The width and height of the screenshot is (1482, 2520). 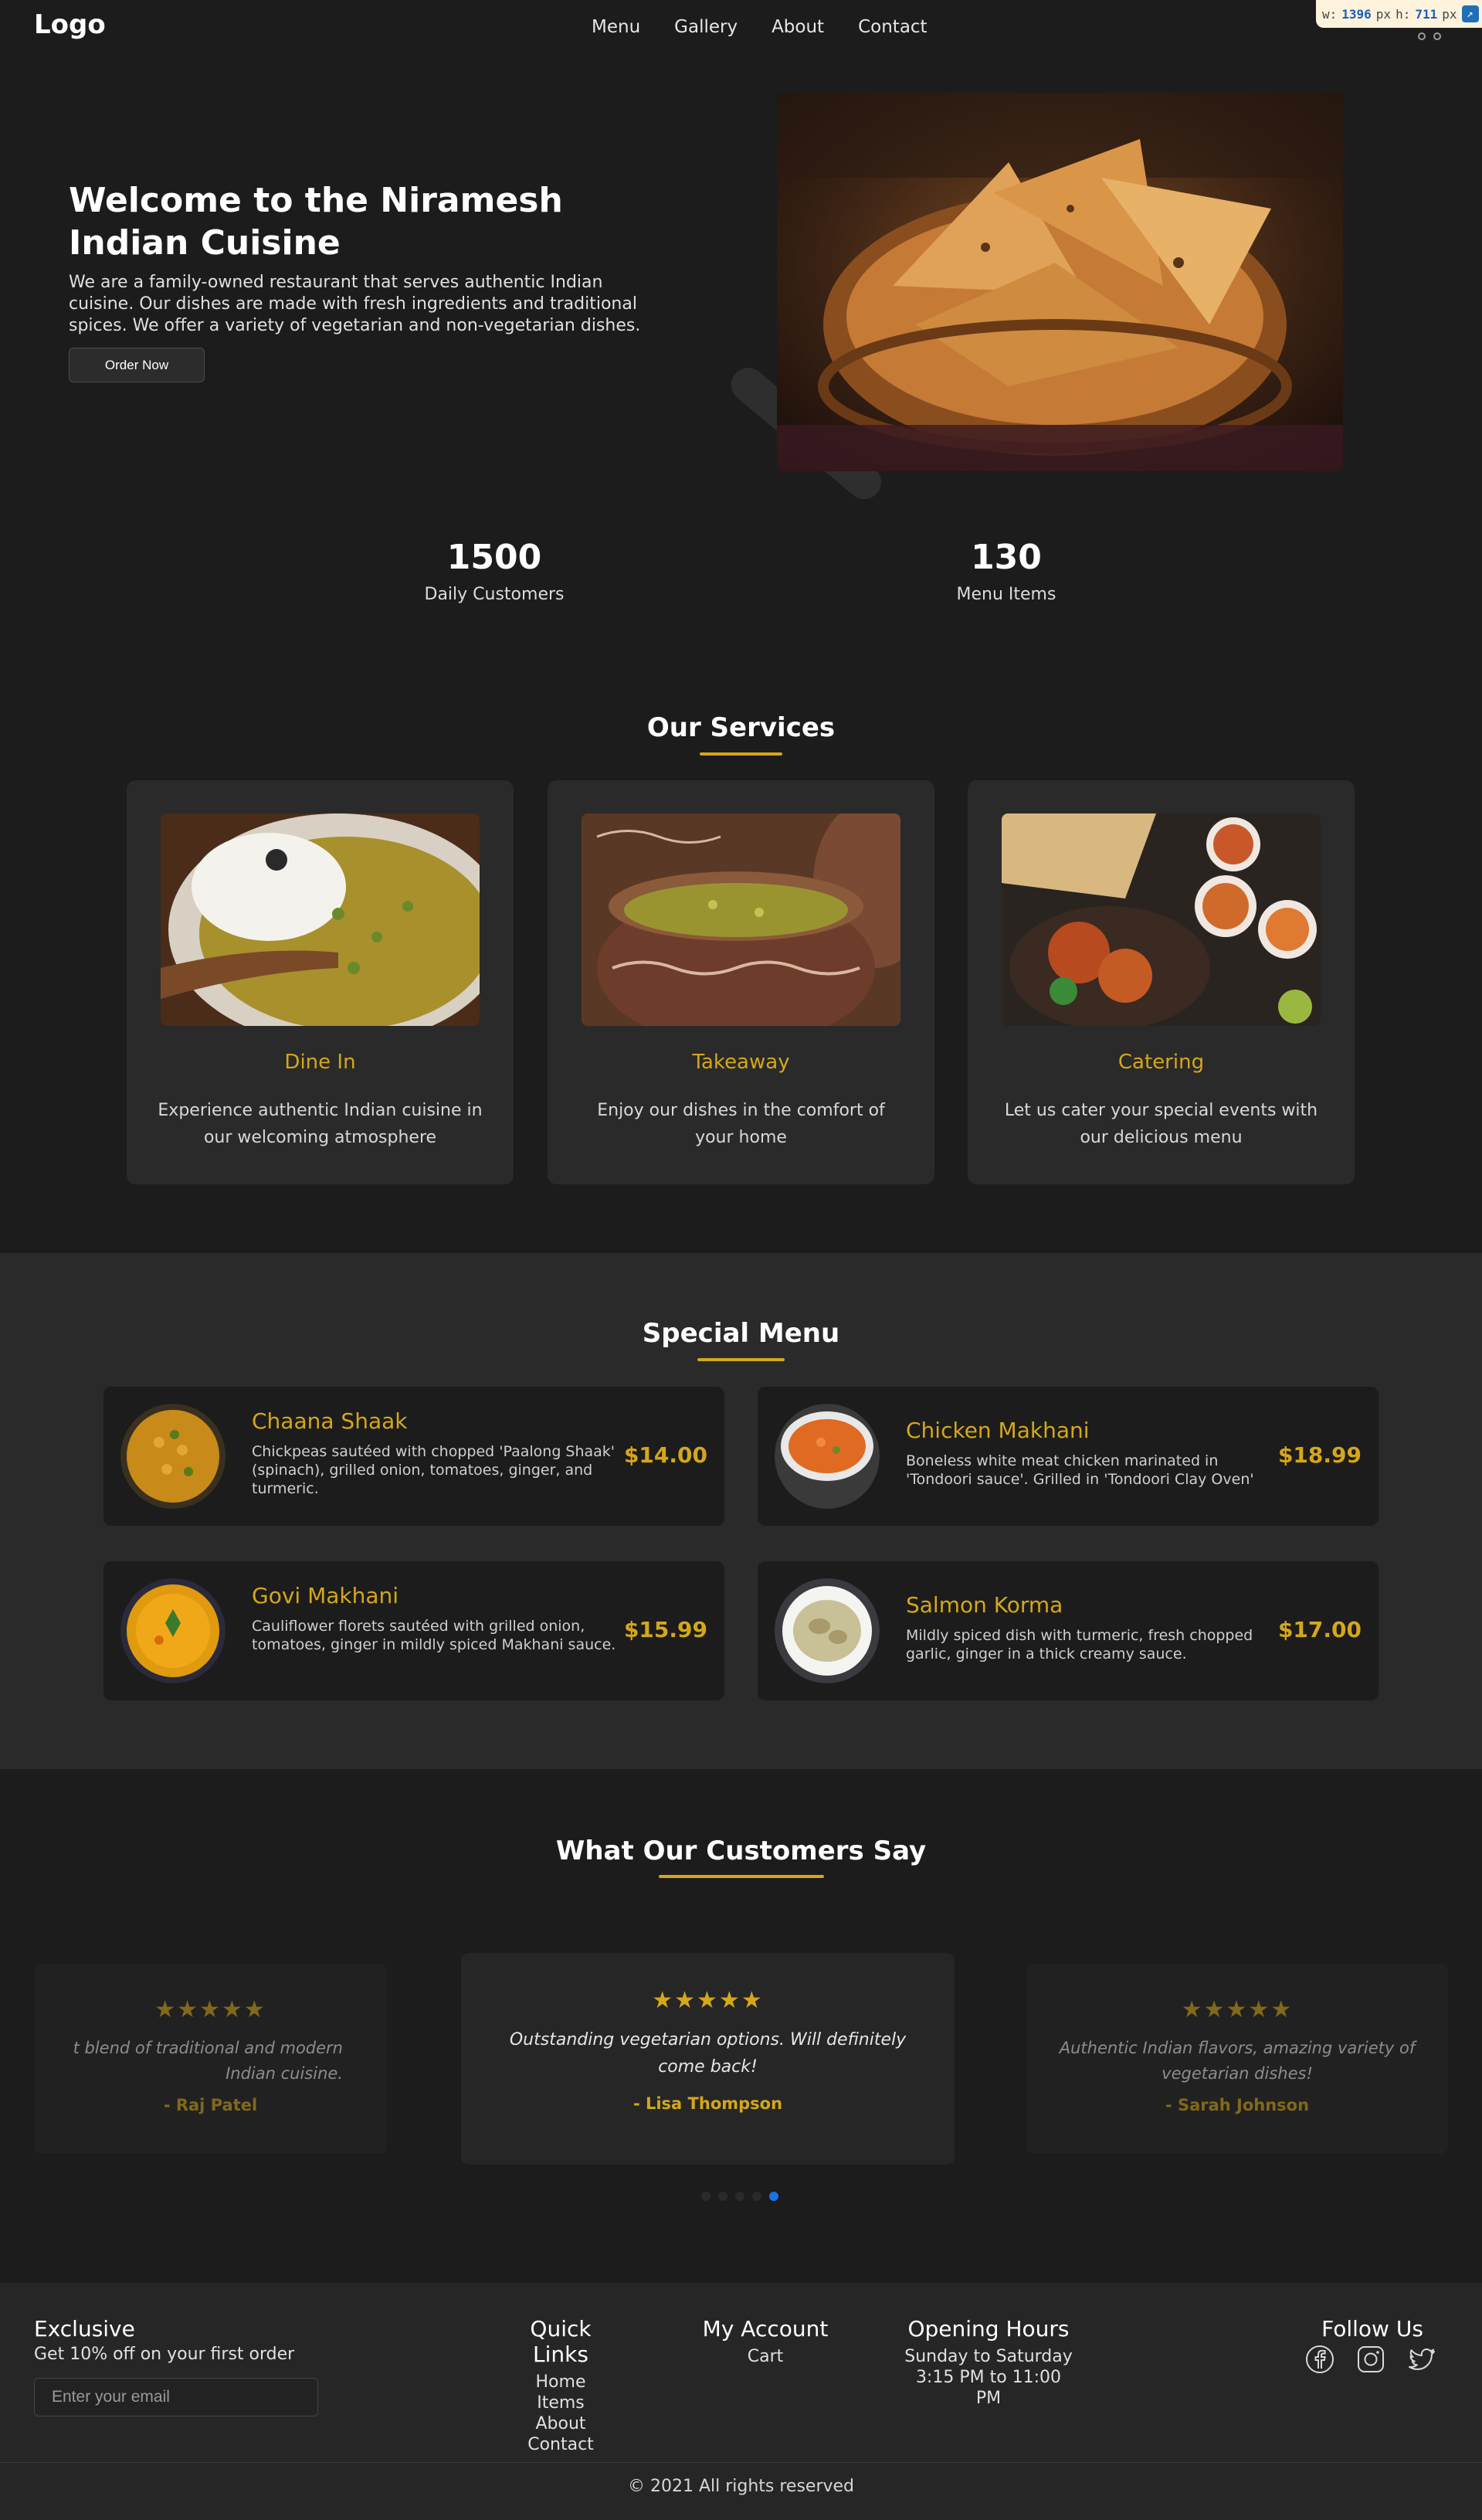 I want to click on copyright: © 2021 All rights reserved, so click(x=741, y=2486).